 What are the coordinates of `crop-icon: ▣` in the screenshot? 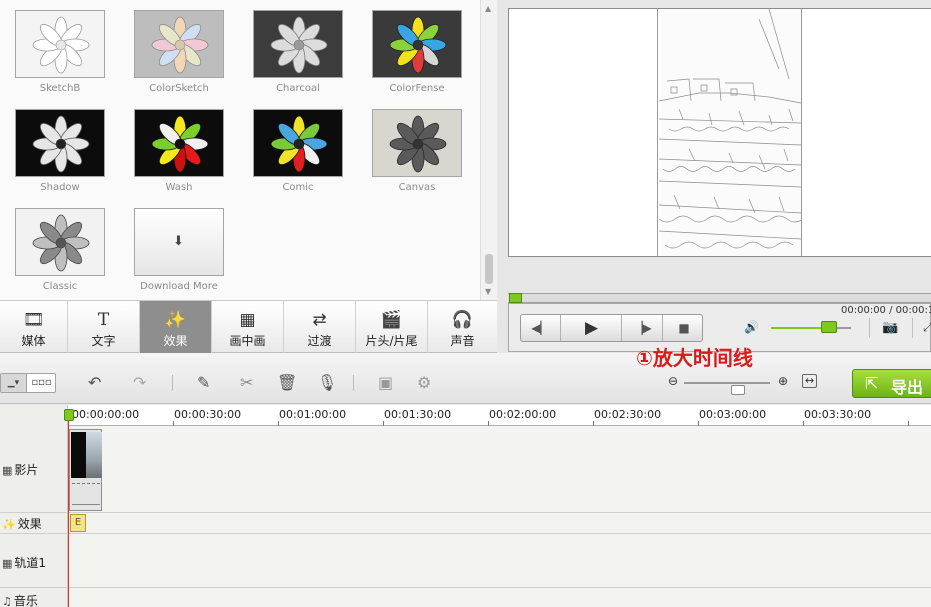 It's located at (385, 382).